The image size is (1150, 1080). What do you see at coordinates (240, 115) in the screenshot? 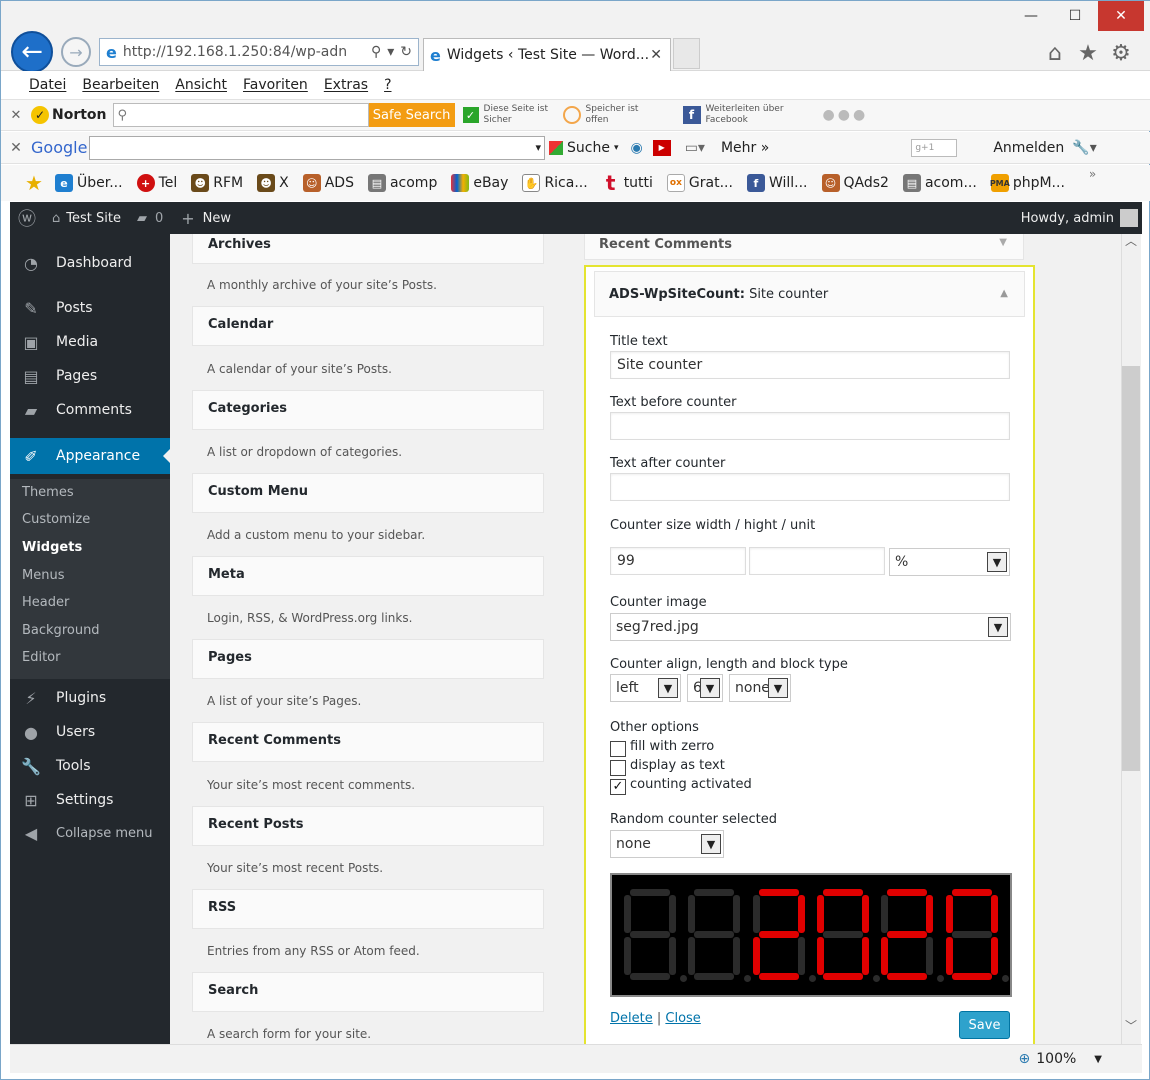
I see `norton-search-input: ⚲` at bounding box center [240, 115].